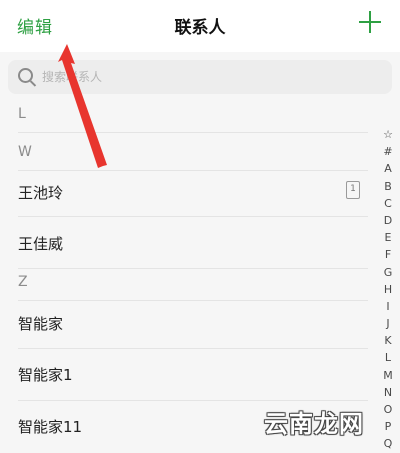  I want to click on index-m: M, so click(388, 375).